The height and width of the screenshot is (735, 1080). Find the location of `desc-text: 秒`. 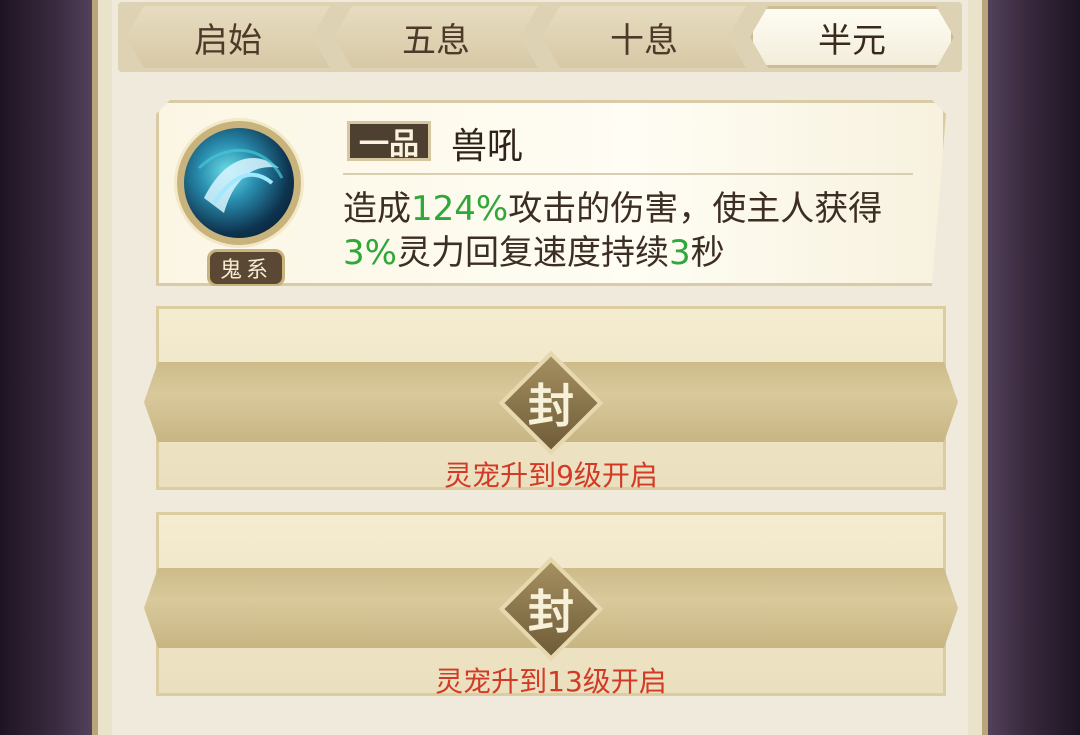

desc-text: 秒 is located at coordinates (707, 253).